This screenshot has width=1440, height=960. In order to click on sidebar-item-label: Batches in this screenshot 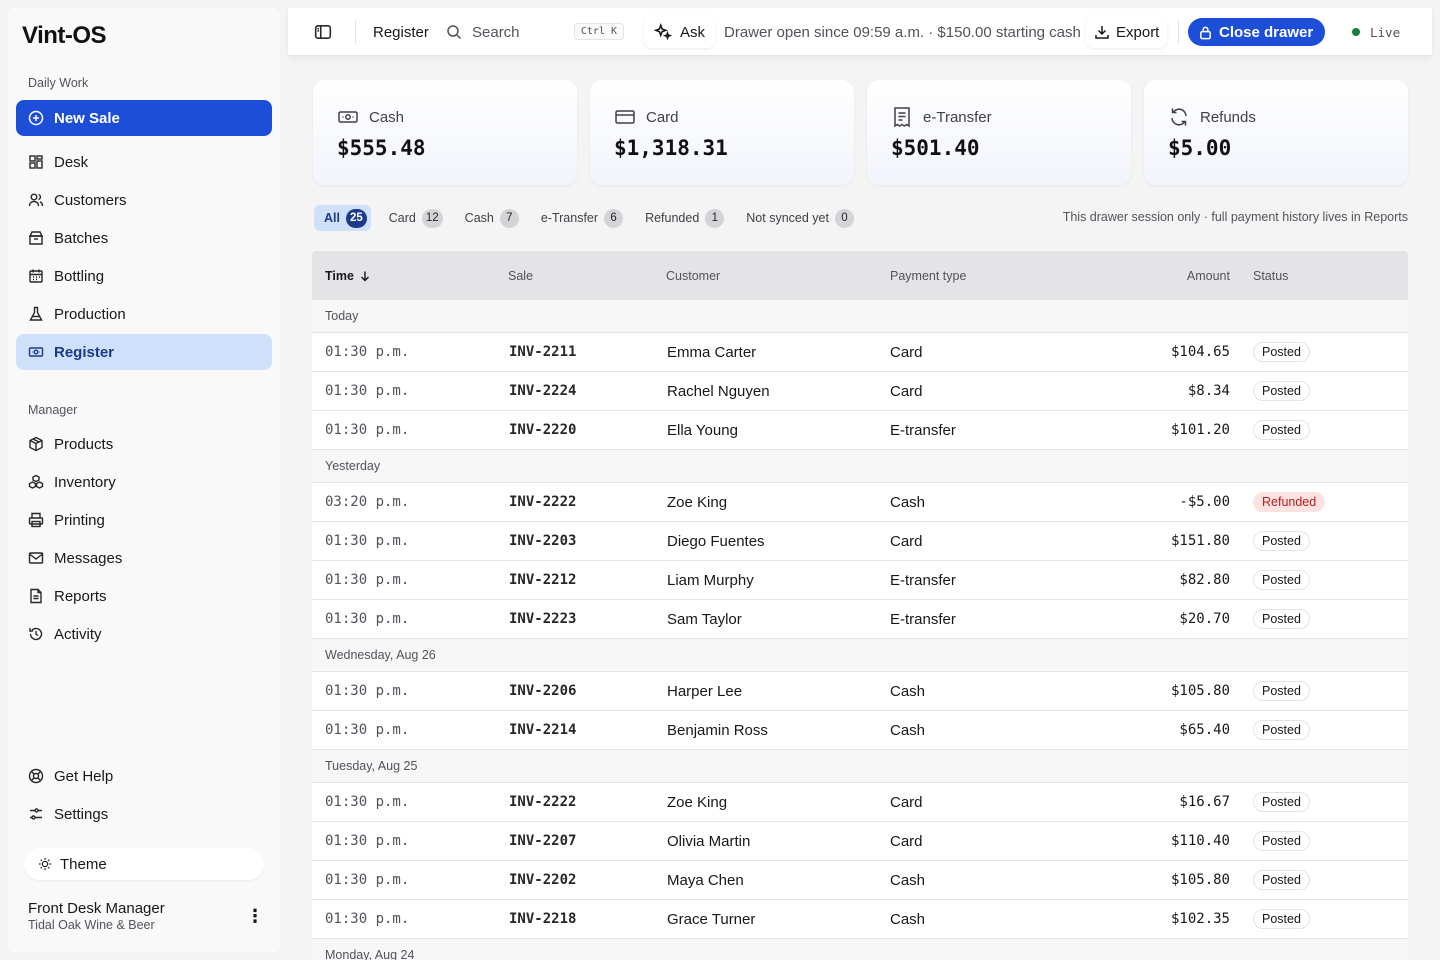, I will do `click(81, 238)`.